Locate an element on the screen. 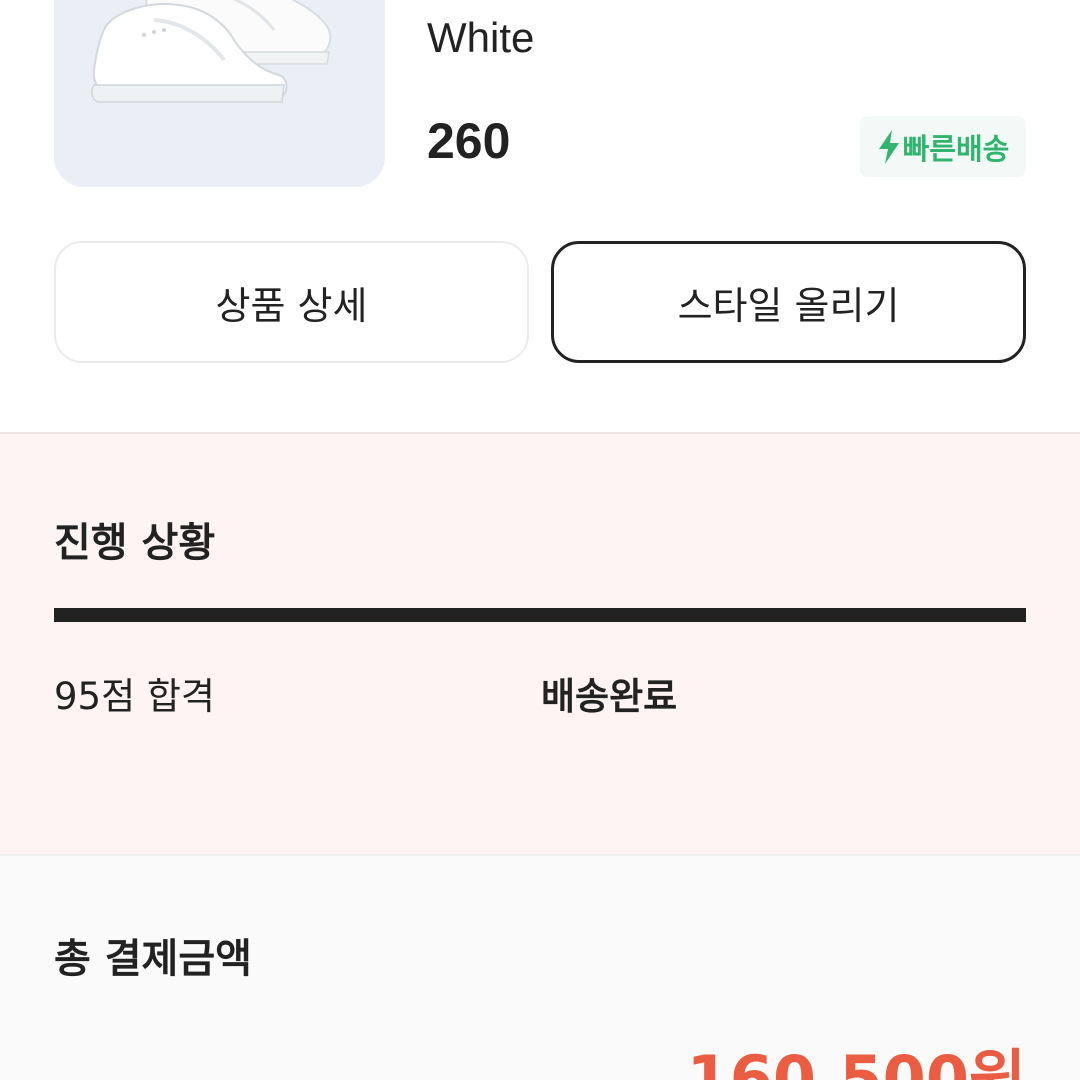 This screenshot has height=1080, width=1080. payment-amount: 160,500원 is located at coordinates (856, 1061).